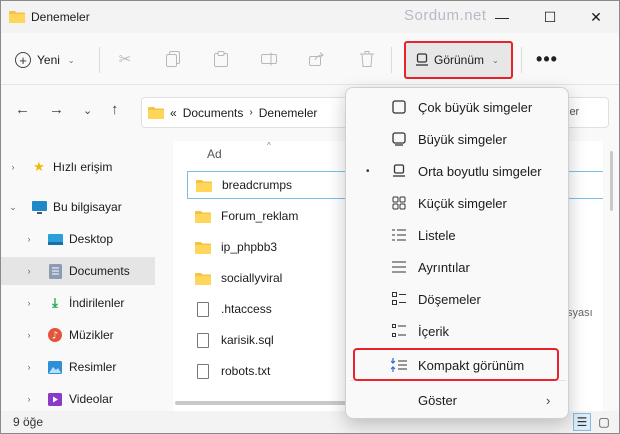 Image resolution: width=620 pixels, height=434 pixels. Describe the element at coordinates (99, 271) in the screenshot. I see `nav-item-label: Documents` at that location.